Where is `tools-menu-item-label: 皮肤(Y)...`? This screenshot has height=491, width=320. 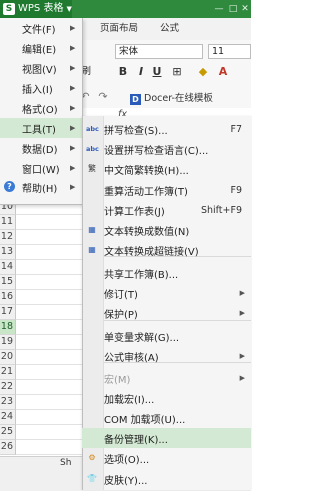 tools-menu-item-label: 皮肤(Y)... is located at coordinates (126, 481).